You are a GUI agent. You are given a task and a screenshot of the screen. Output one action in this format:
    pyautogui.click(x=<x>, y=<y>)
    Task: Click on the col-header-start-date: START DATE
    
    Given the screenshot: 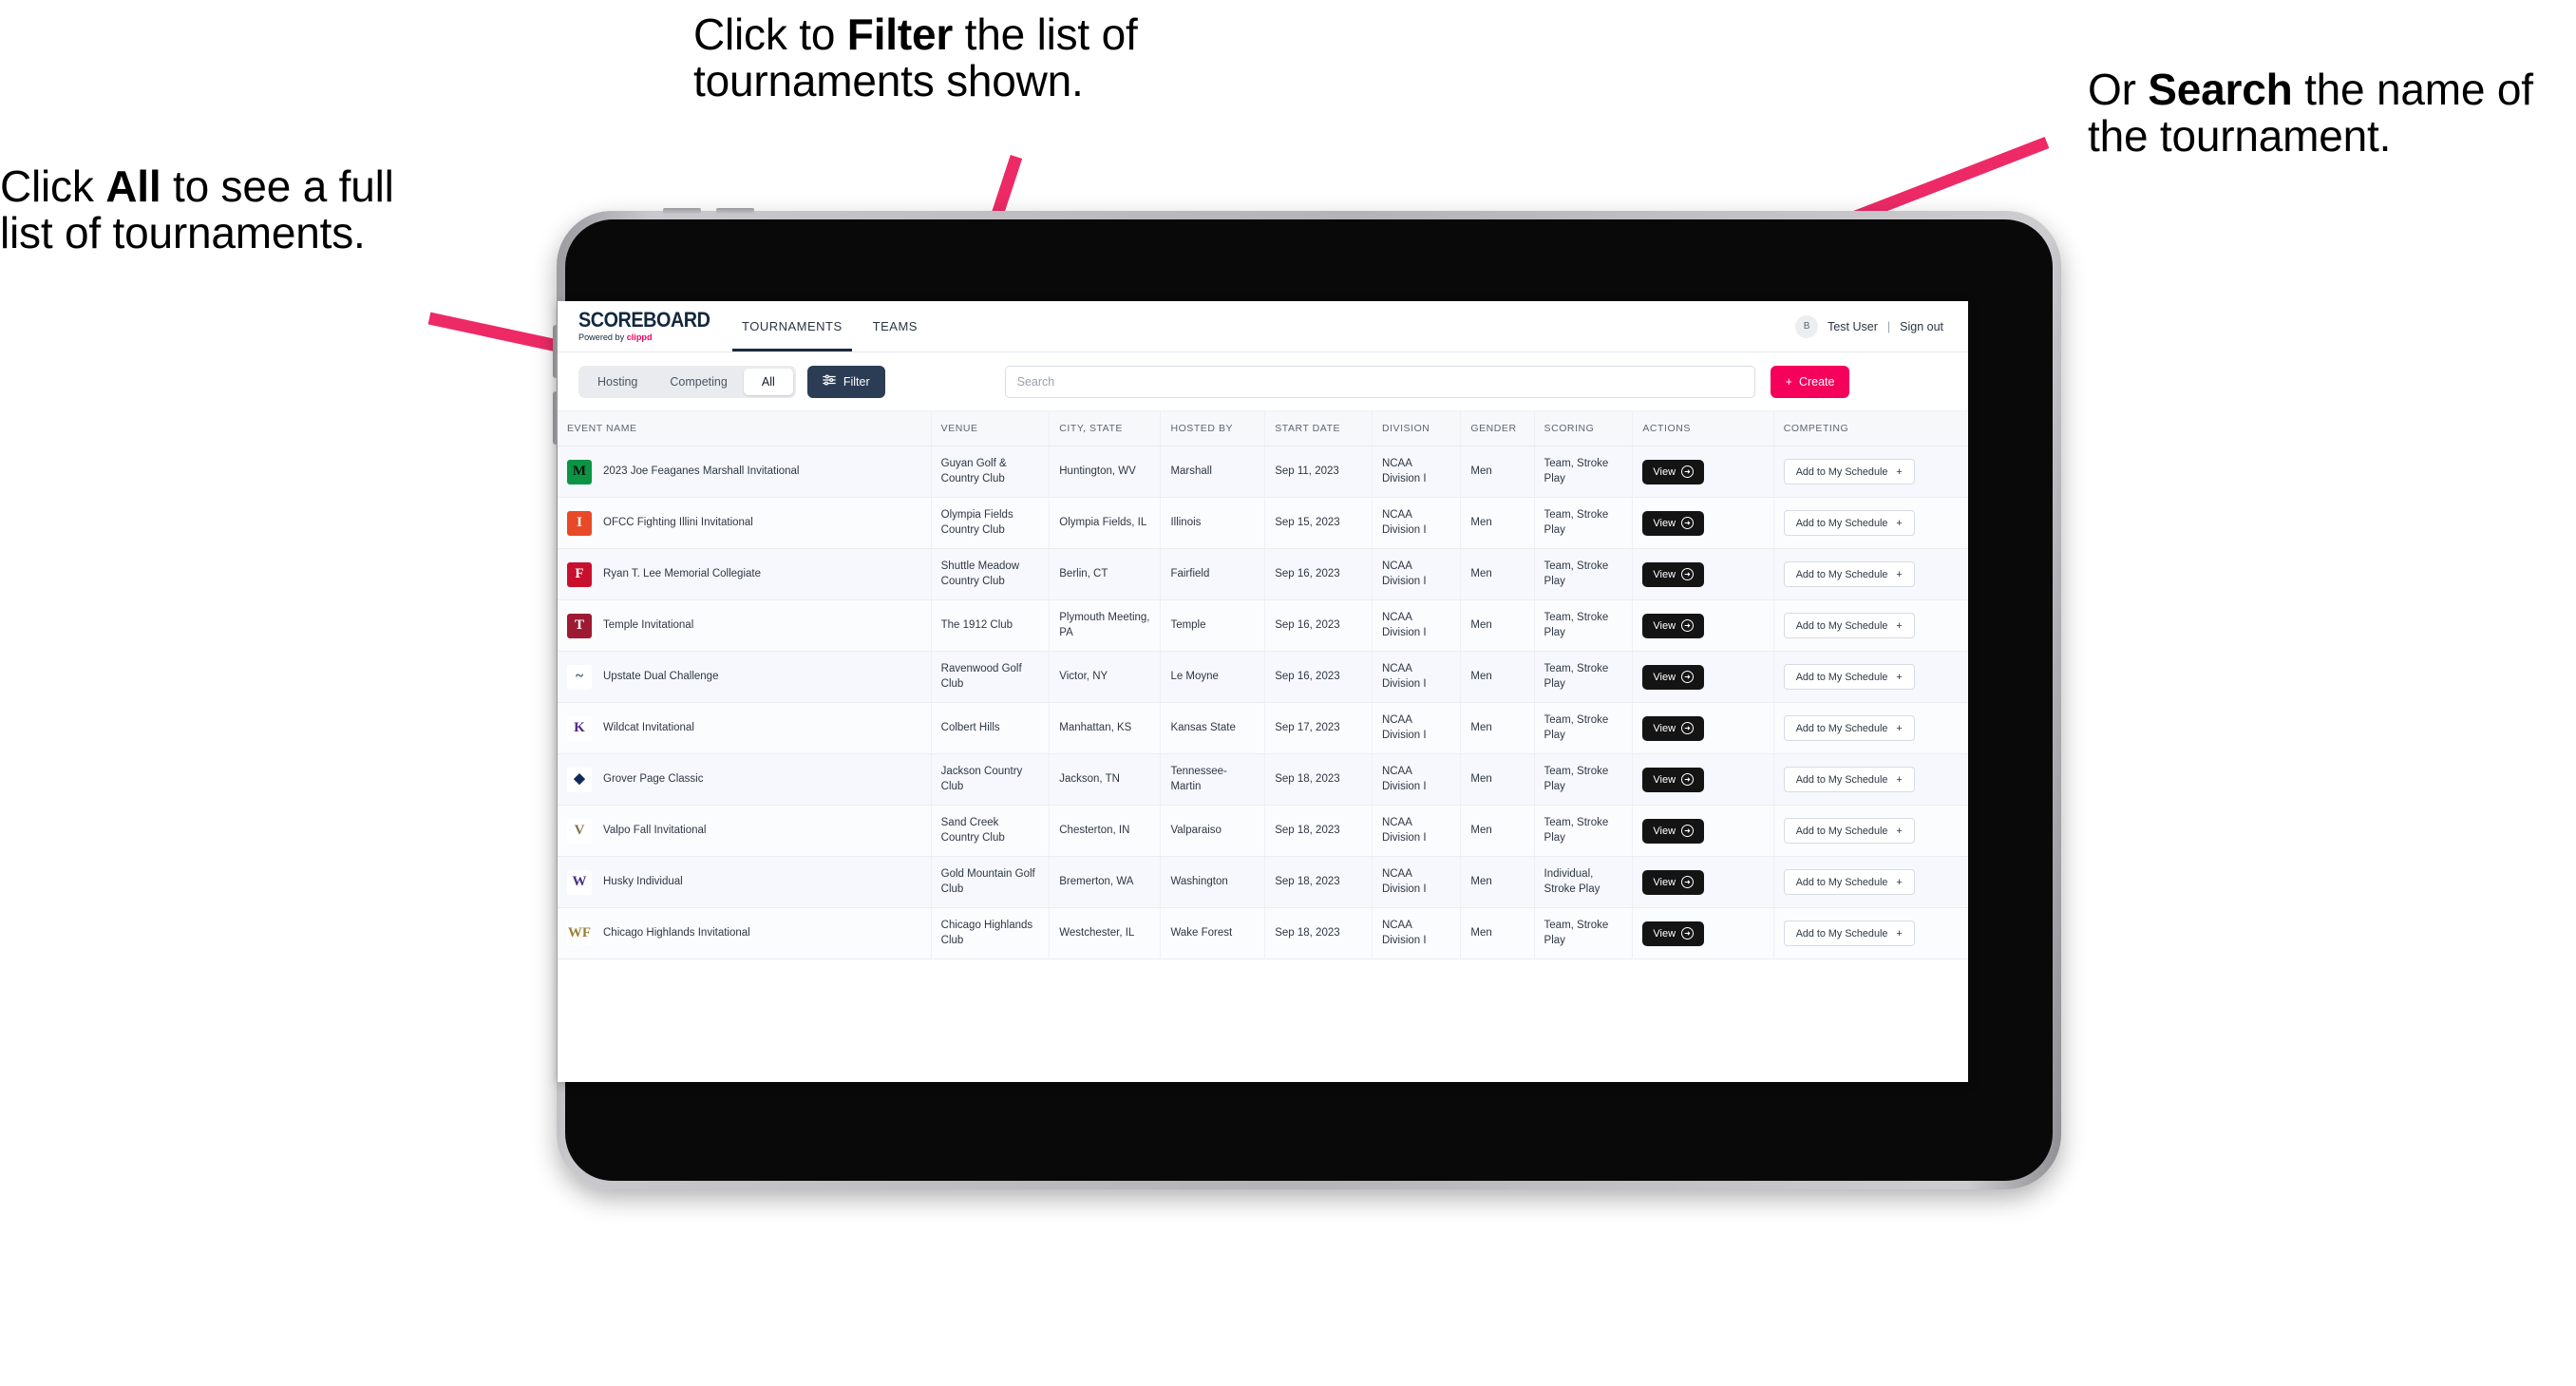 What is the action you would take?
    pyautogui.click(x=1318, y=428)
    